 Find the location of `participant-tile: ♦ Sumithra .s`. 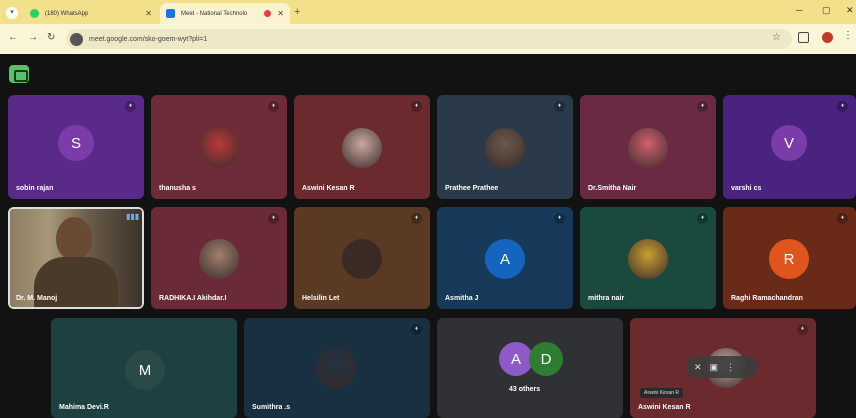

participant-tile: ♦ Sumithra .s is located at coordinates (337, 368).